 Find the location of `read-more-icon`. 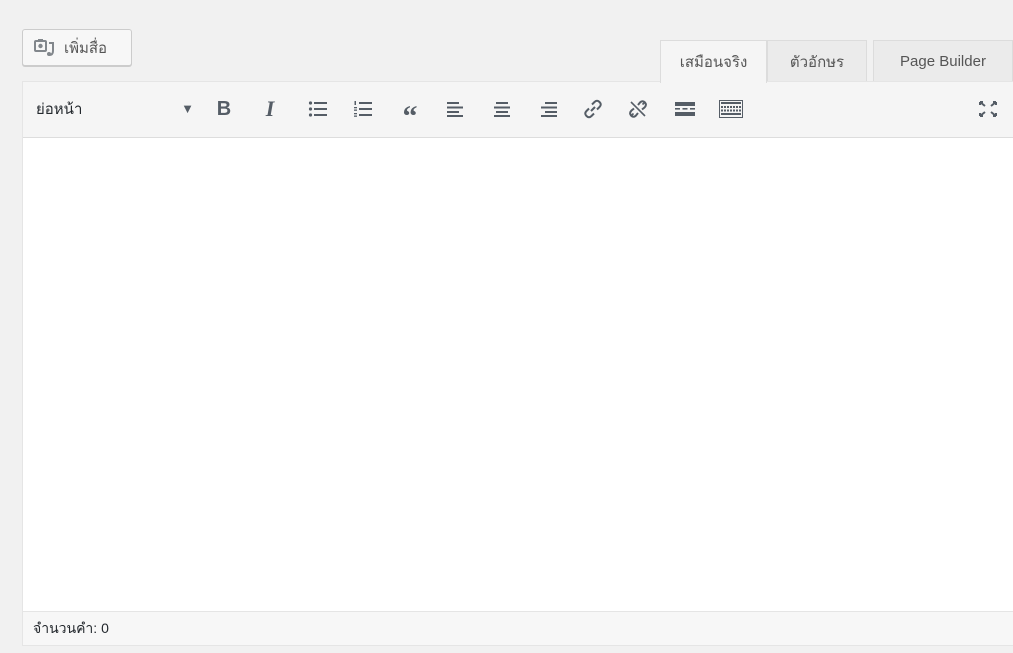

read-more-icon is located at coordinates (685, 109).